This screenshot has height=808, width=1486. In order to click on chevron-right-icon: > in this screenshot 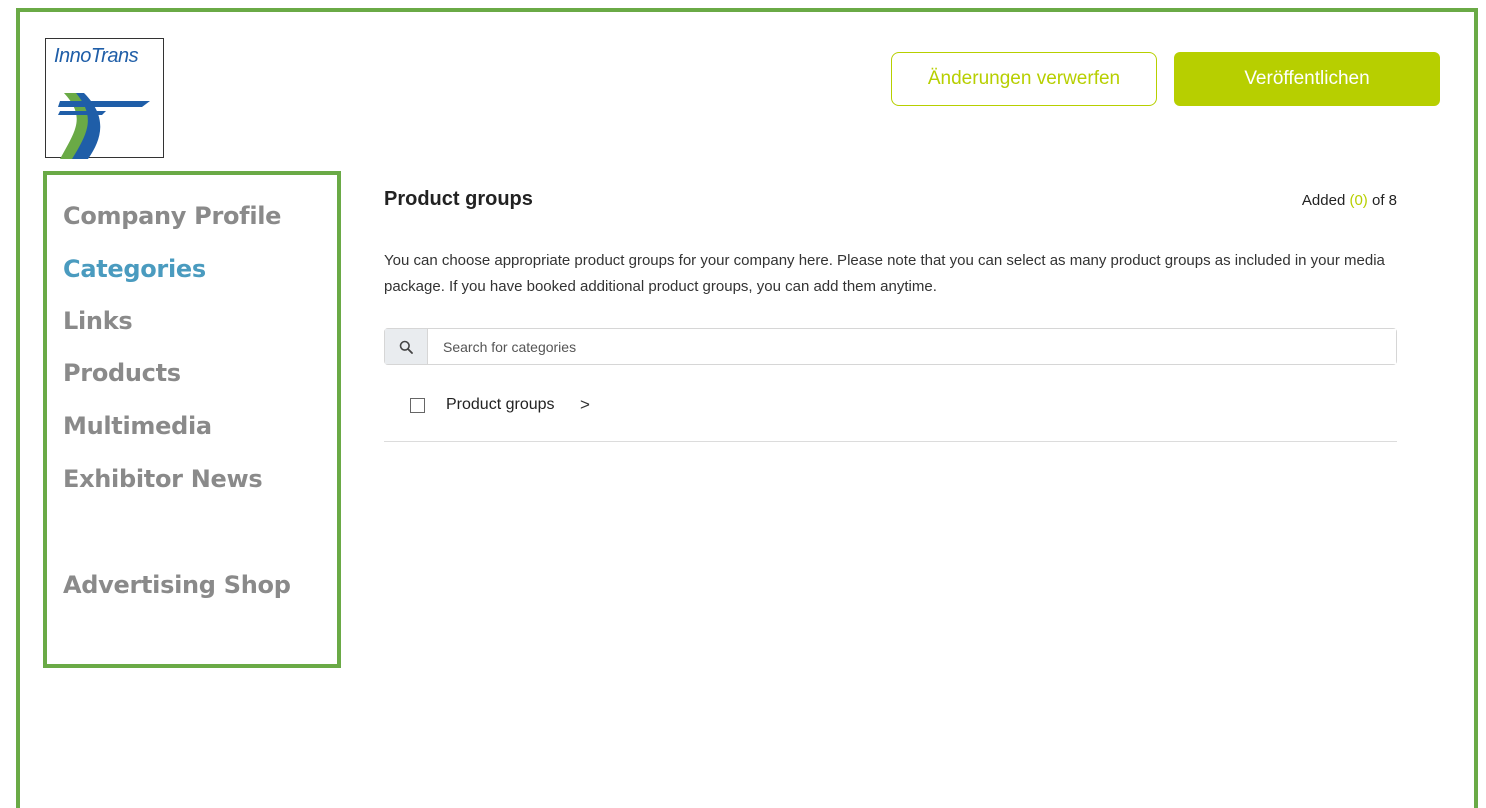, I will do `click(585, 405)`.